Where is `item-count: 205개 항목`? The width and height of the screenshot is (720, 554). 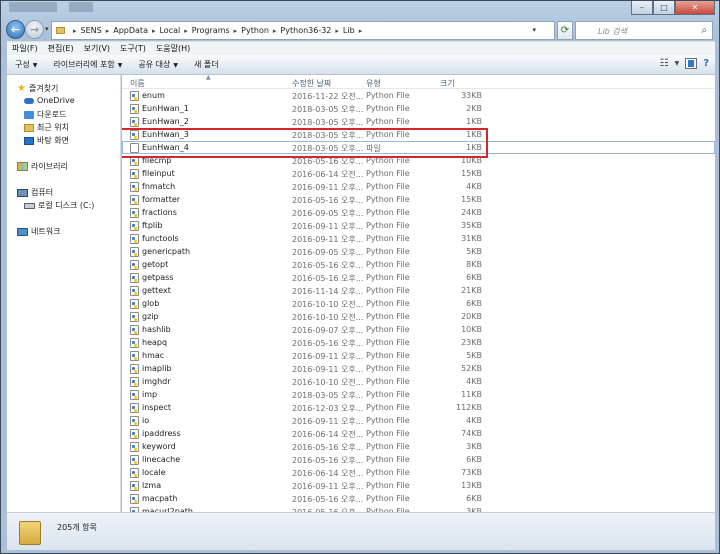
item-count: 205개 항목 is located at coordinates (77, 527).